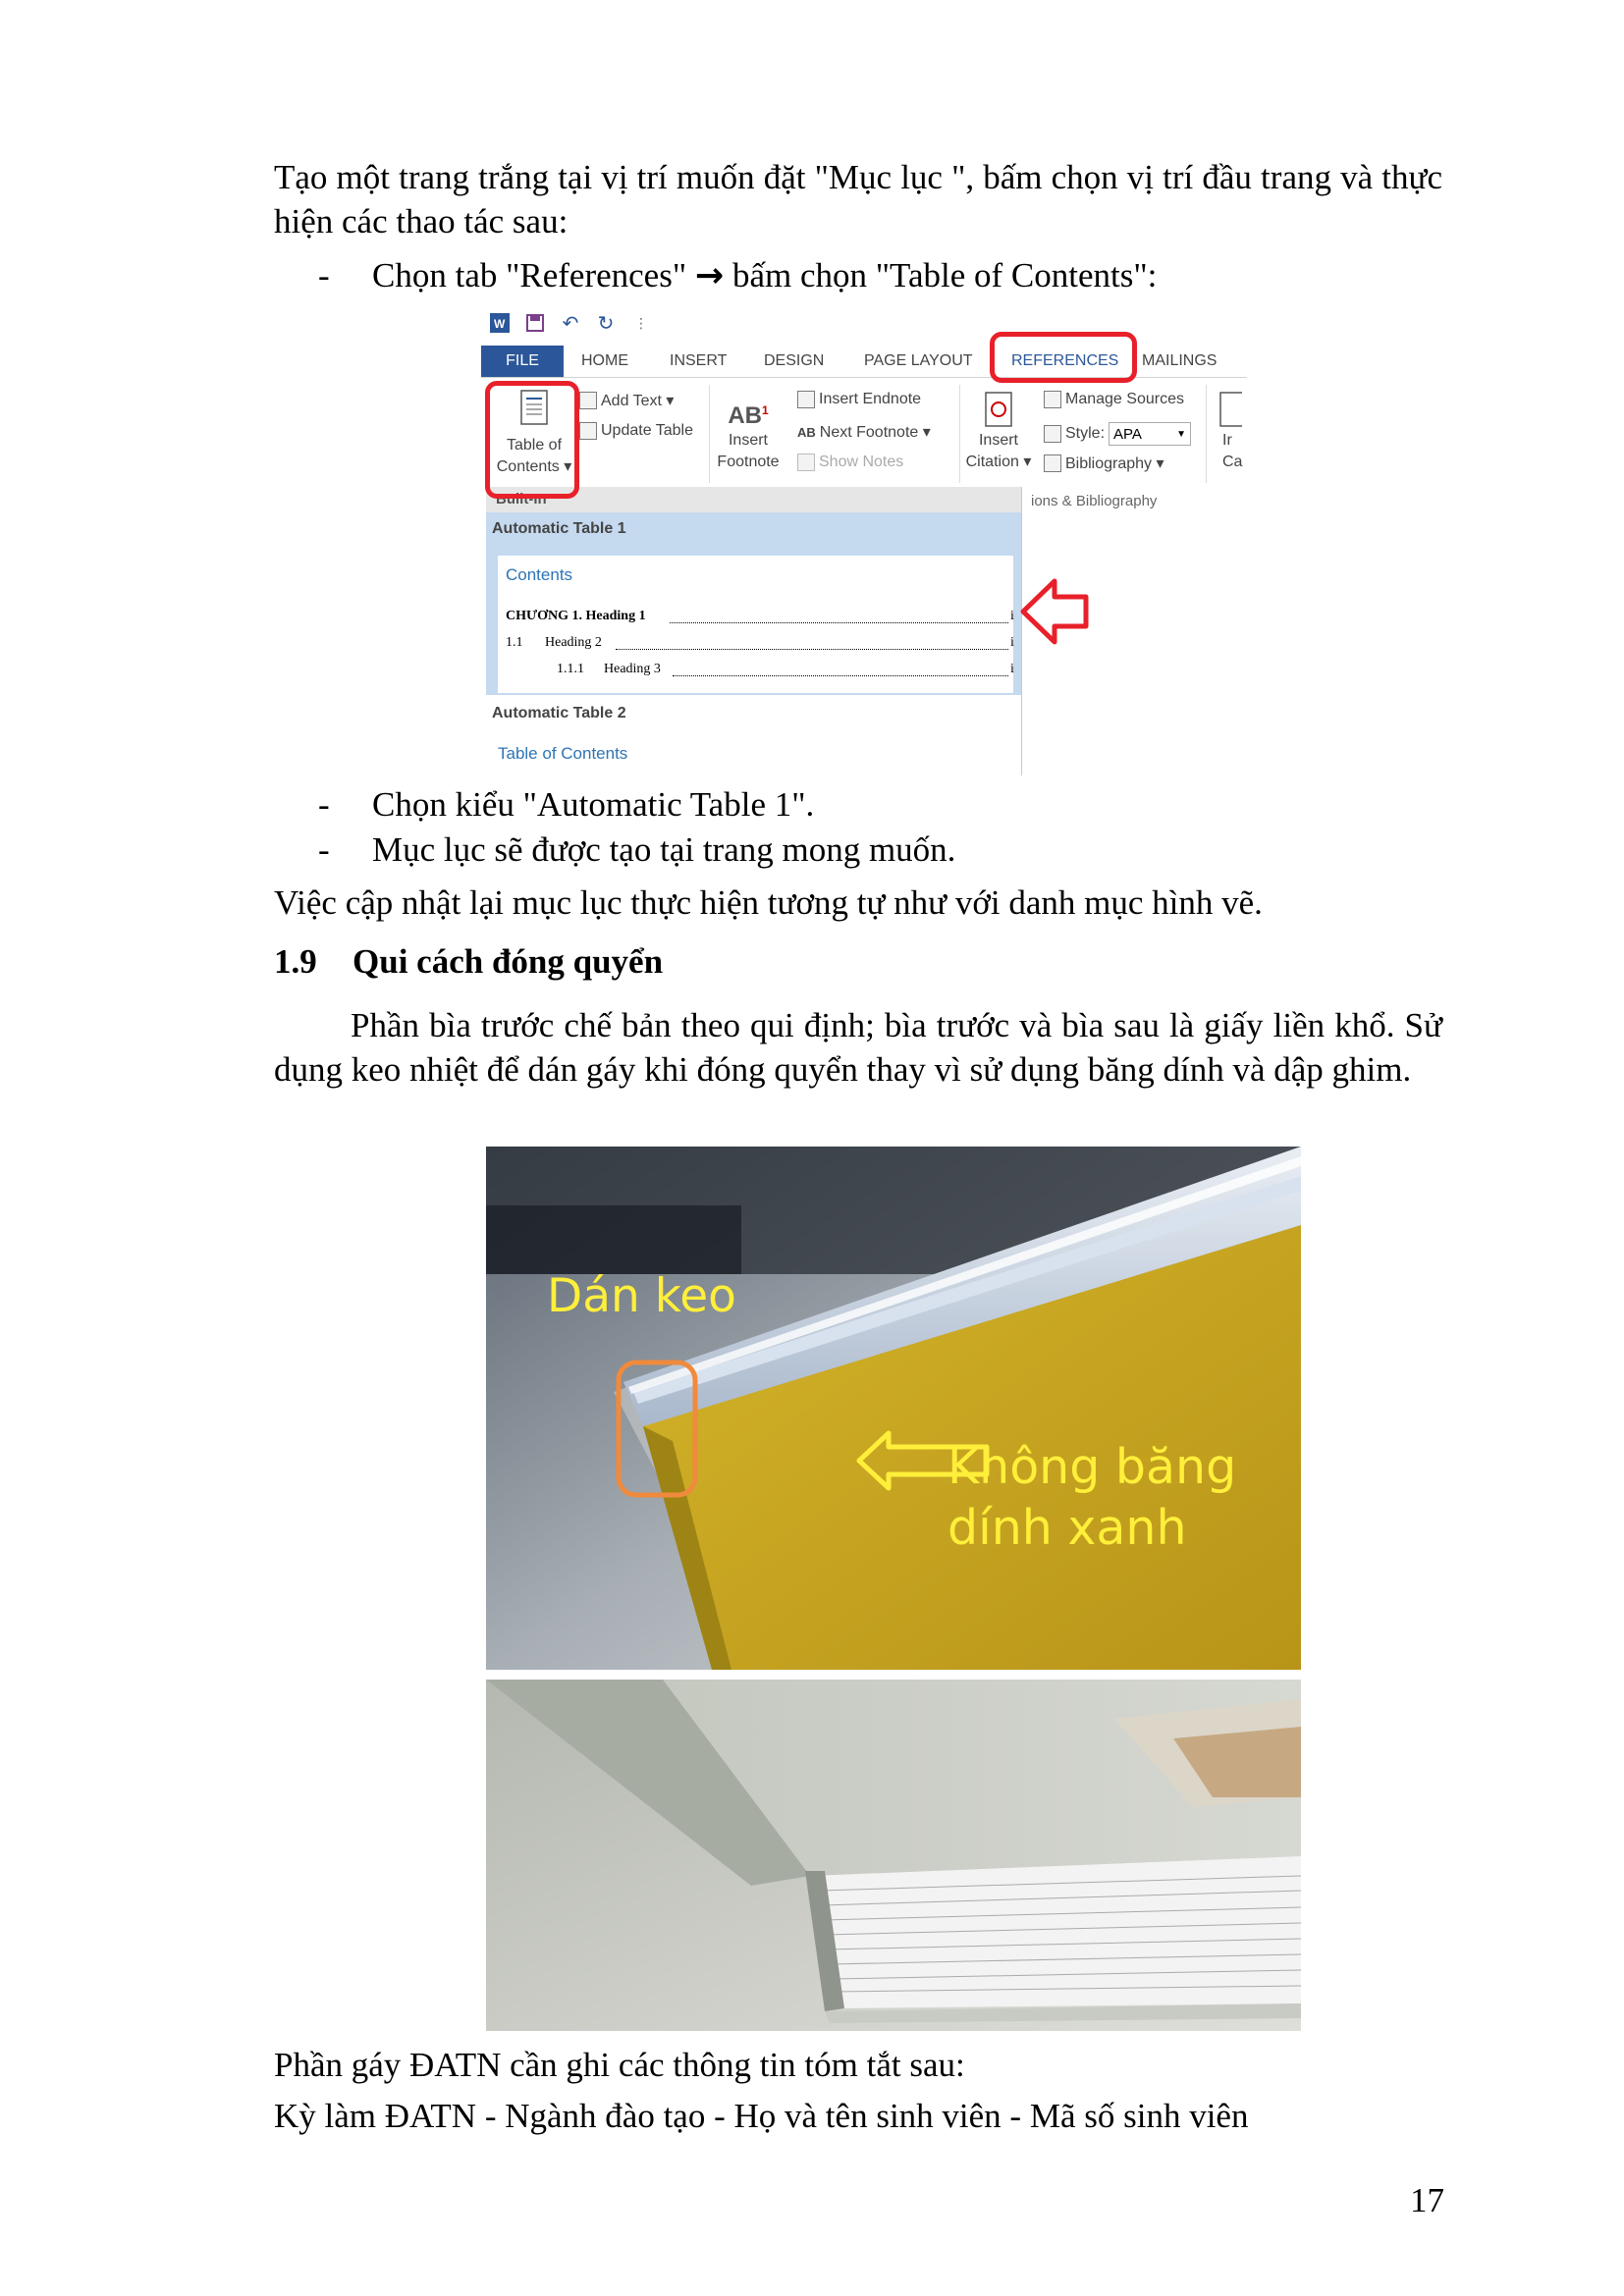 The image size is (1624, 2296). What do you see at coordinates (563, 753) in the screenshot?
I see `table-of-contents-preview-title: Table of Contents` at bounding box center [563, 753].